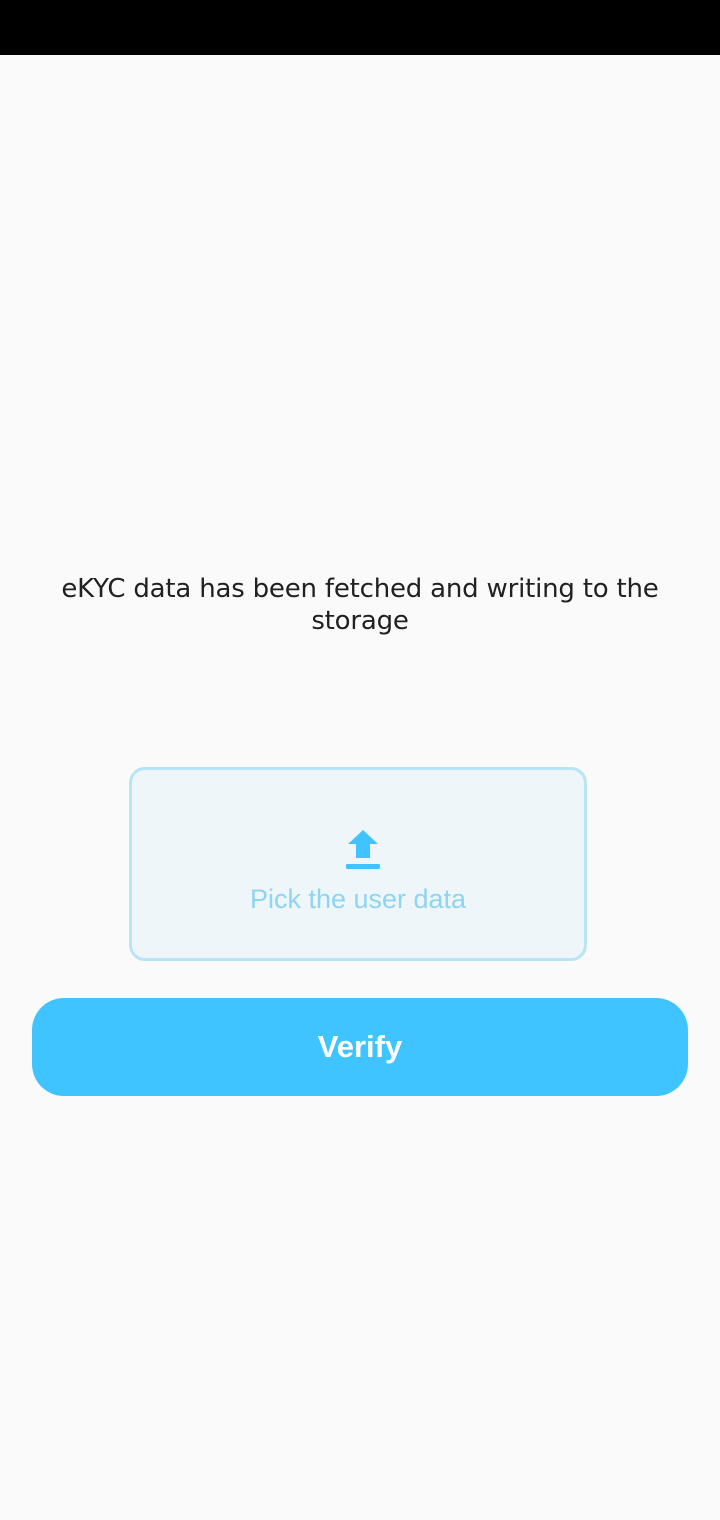  Describe the element at coordinates (358, 899) in the screenshot. I see `pick-user-data-label: Pick the user data` at that location.